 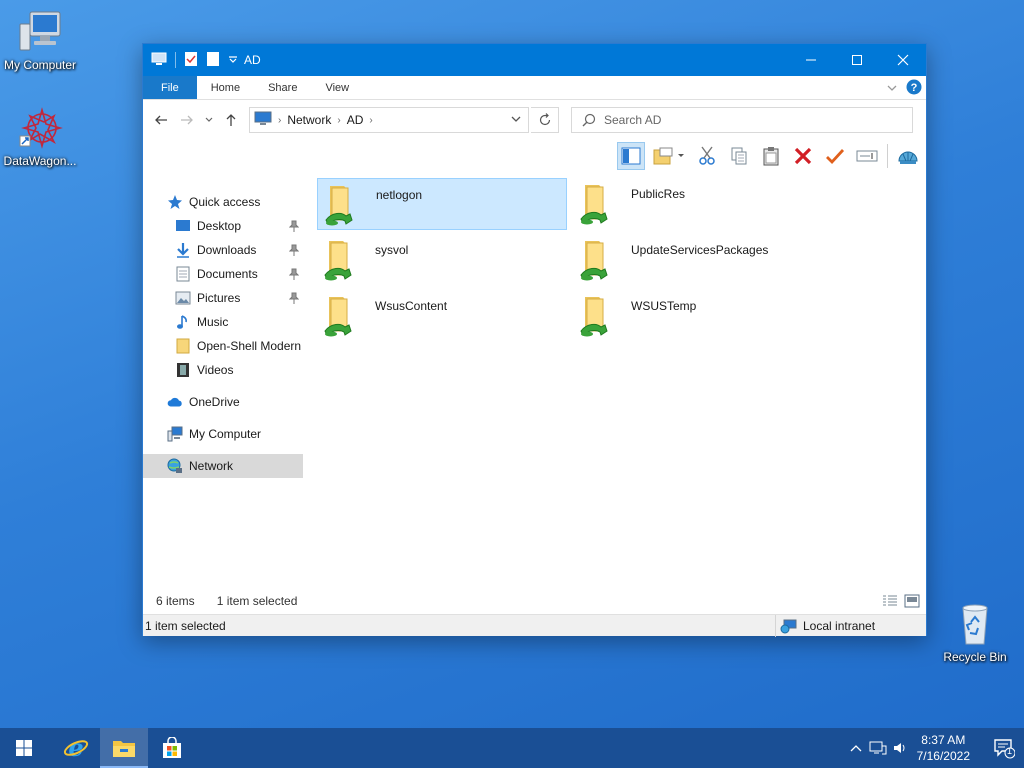 What do you see at coordinates (771, 156) in the screenshot?
I see `paste-button` at bounding box center [771, 156].